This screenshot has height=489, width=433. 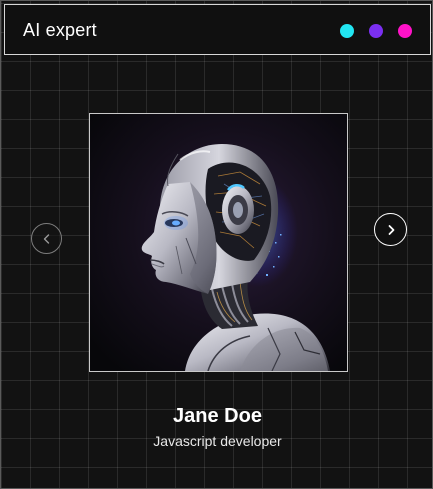 I want to click on window-dot-magenta, so click(x=405, y=31).